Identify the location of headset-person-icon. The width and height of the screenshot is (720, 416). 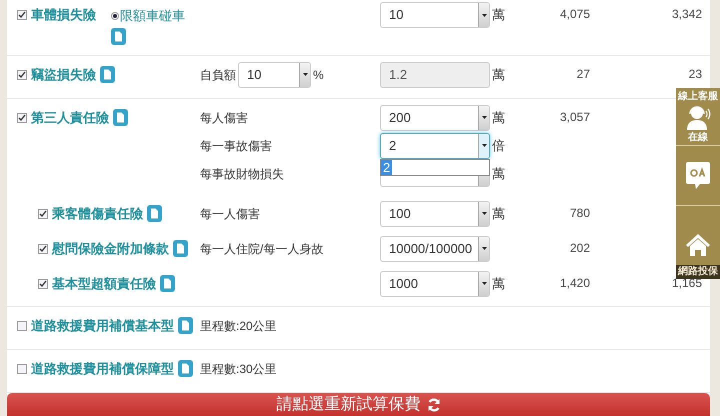
(698, 117).